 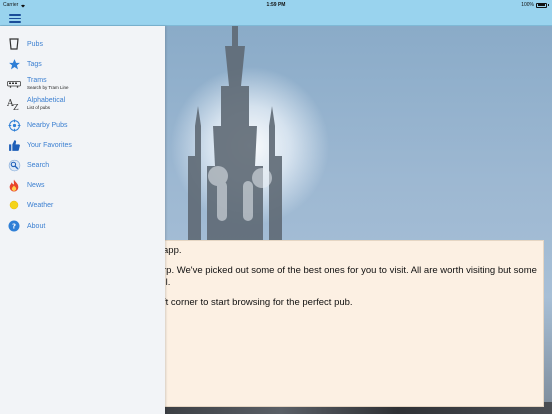 What do you see at coordinates (82, 165) in the screenshot?
I see `menu-item-search: Search` at bounding box center [82, 165].